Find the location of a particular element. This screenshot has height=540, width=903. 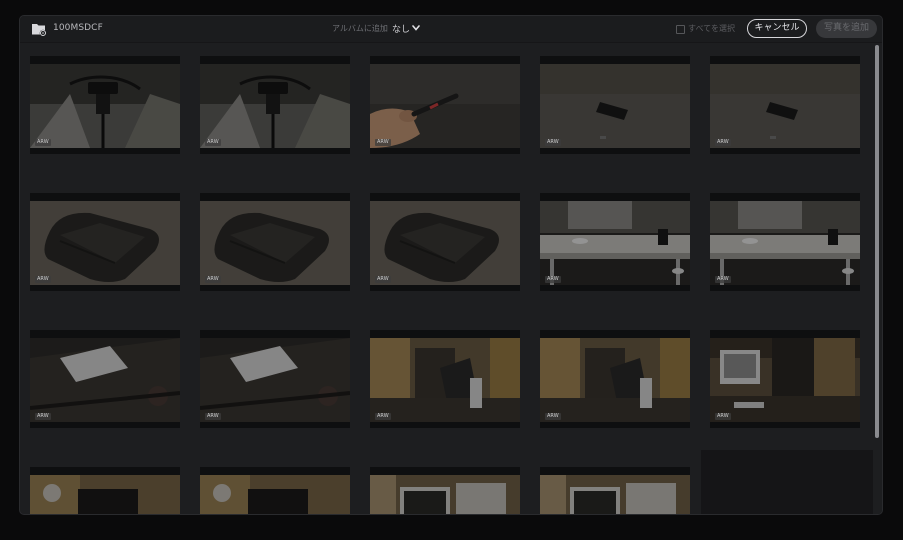

cancel-button: キャンセル is located at coordinates (777, 28).